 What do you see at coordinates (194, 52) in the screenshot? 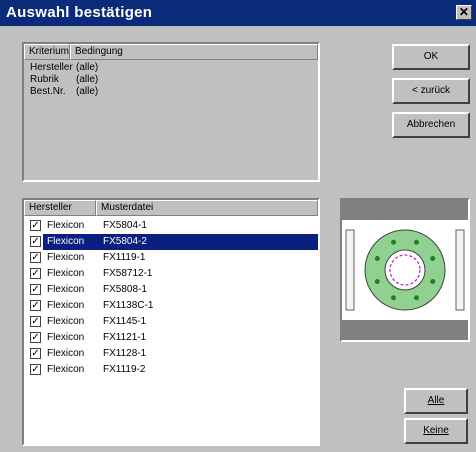
I see `column-header-condition: Bedingung` at bounding box center [194, 52].